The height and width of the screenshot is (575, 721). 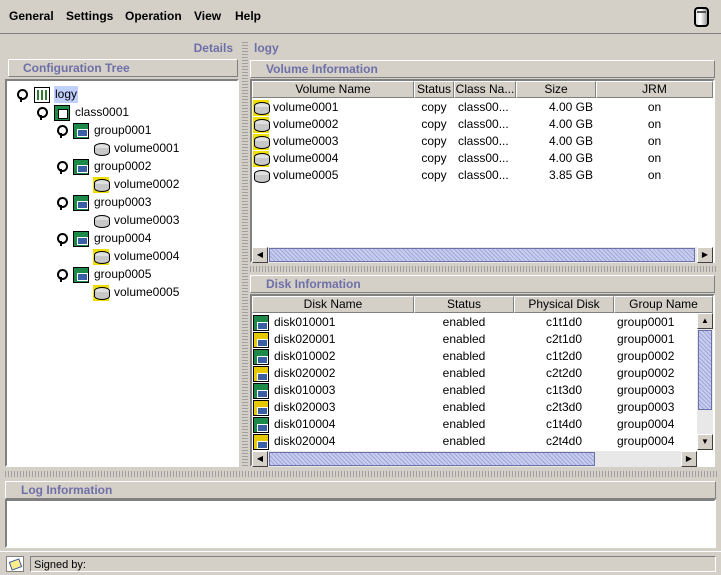 I want to click on scroll-down-button: ▼, so click(x=705, y=442).